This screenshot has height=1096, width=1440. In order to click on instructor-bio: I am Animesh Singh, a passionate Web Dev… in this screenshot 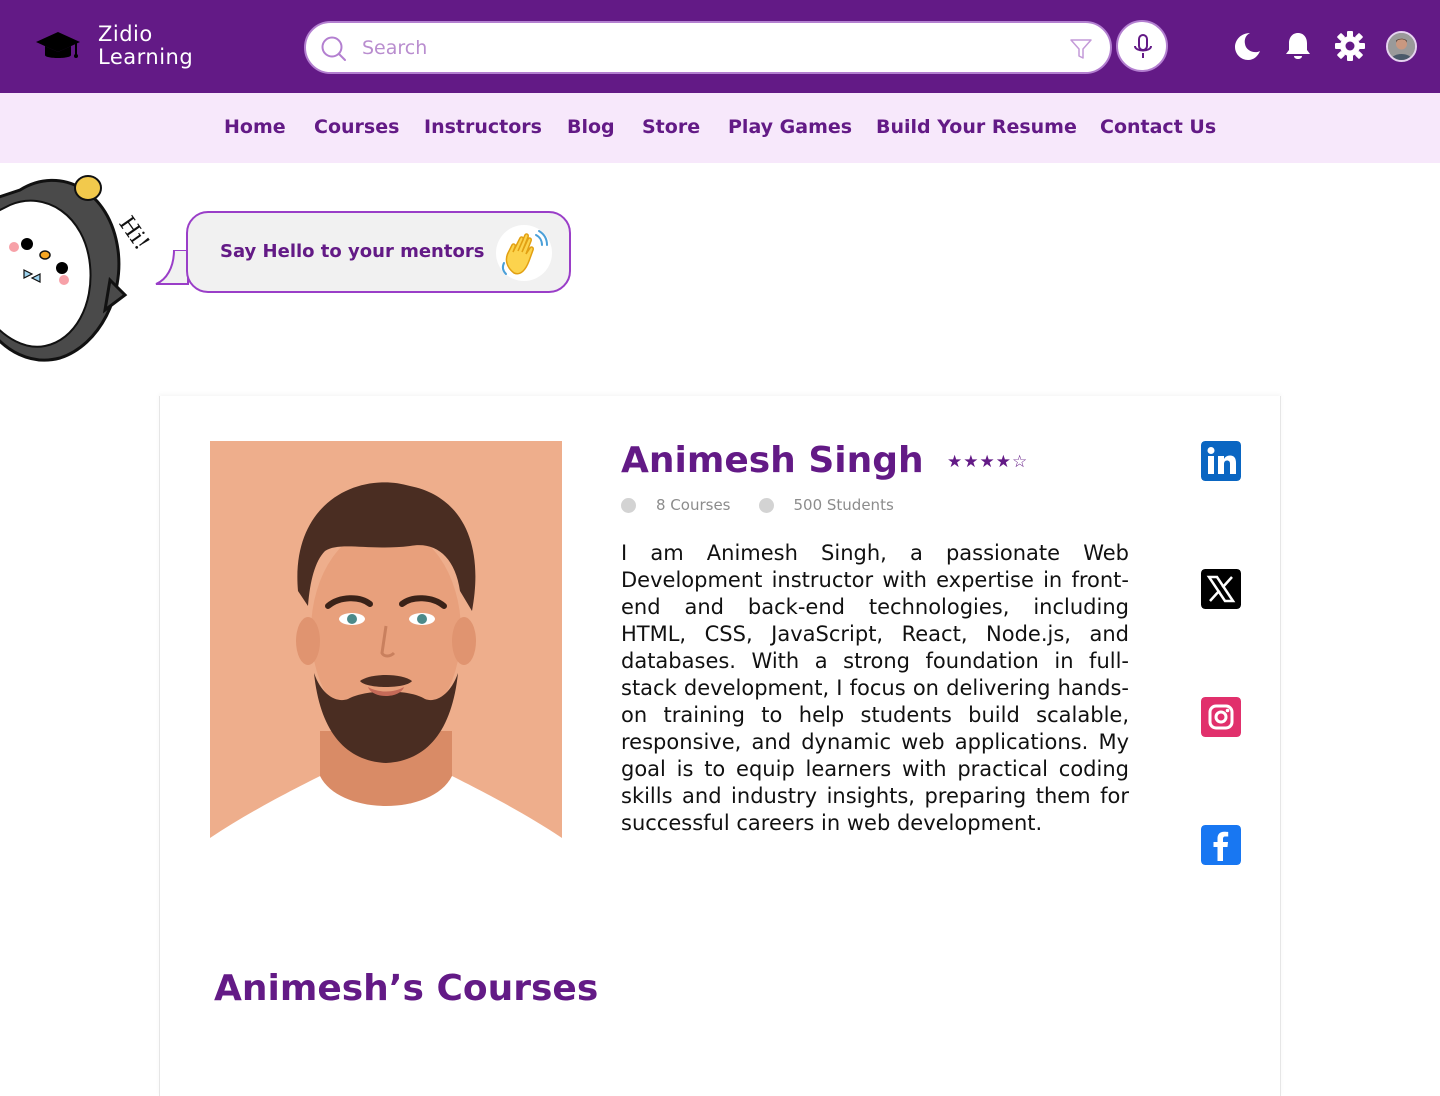, I will do `click(875, 688)`.